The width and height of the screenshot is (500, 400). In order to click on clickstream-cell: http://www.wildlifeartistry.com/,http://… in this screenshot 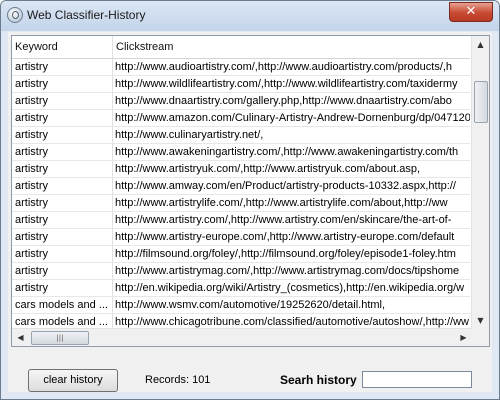, I will do `click(291, 84)`.